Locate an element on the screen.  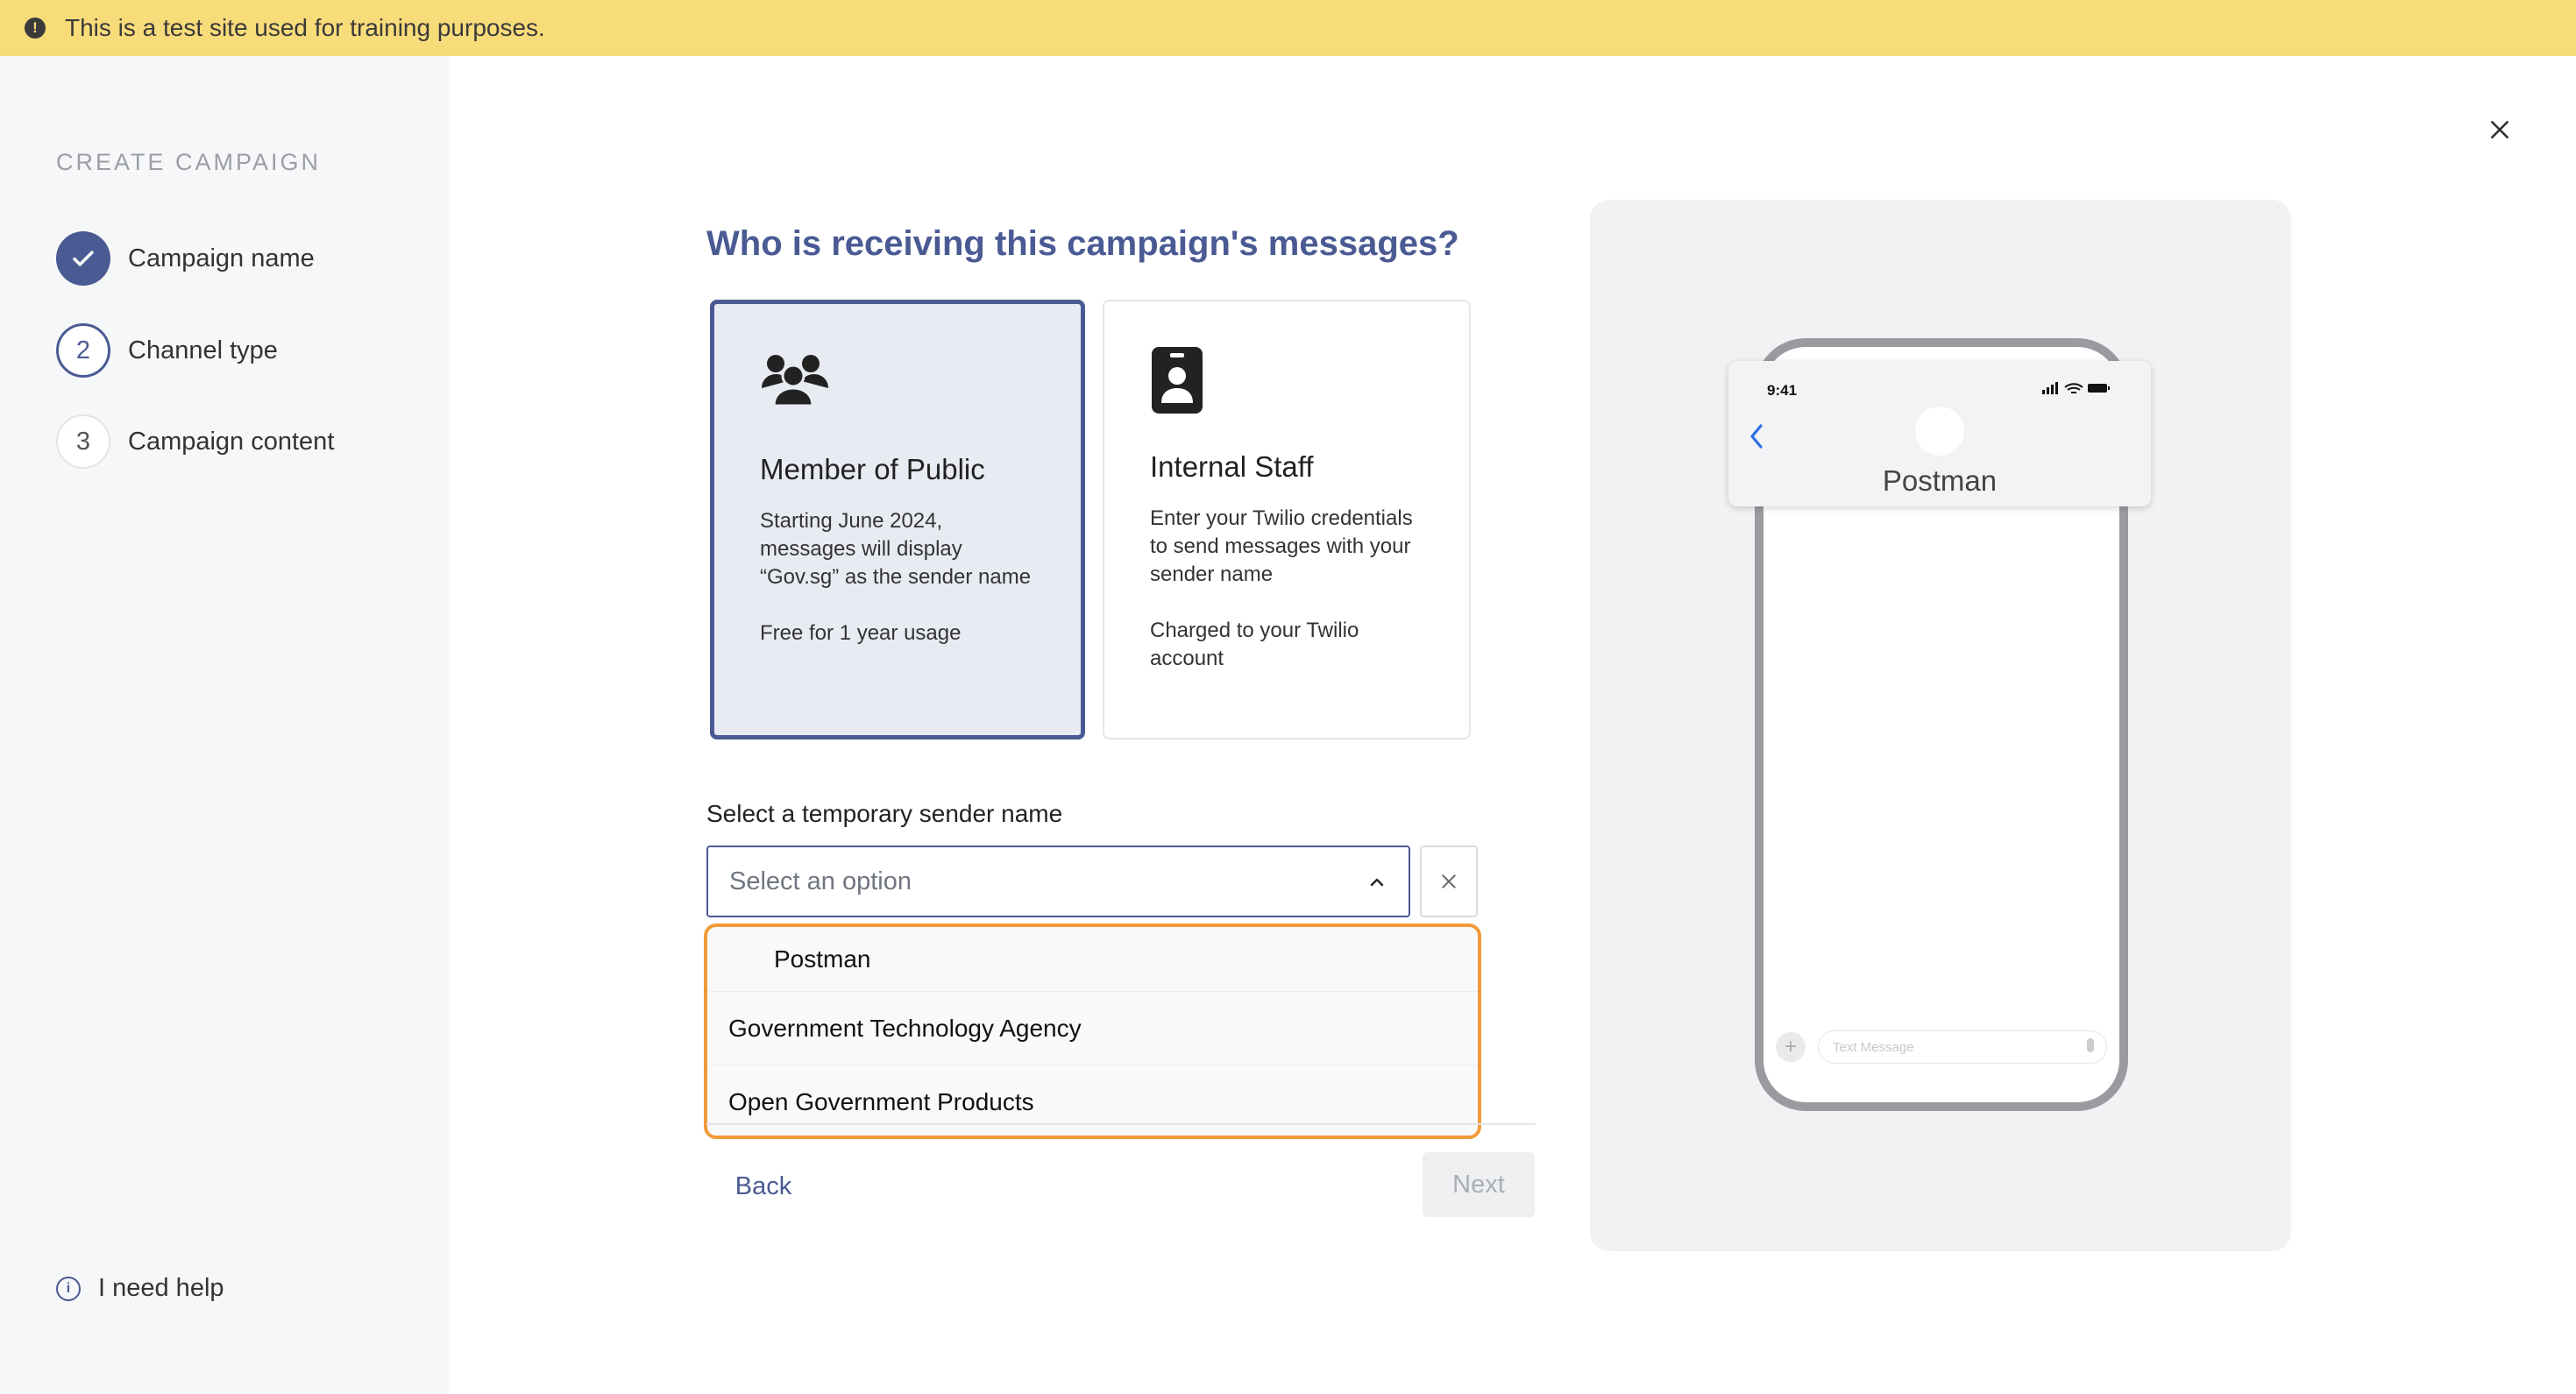
back-button: Back is located at coordinates (763, 1186).